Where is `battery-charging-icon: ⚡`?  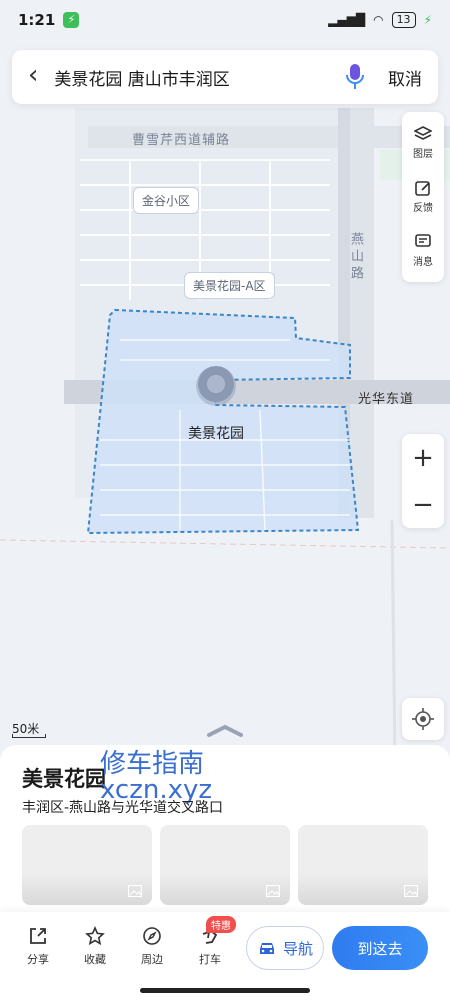
battery-charging-icon: ⚡ is located at coordinates (427, 20).